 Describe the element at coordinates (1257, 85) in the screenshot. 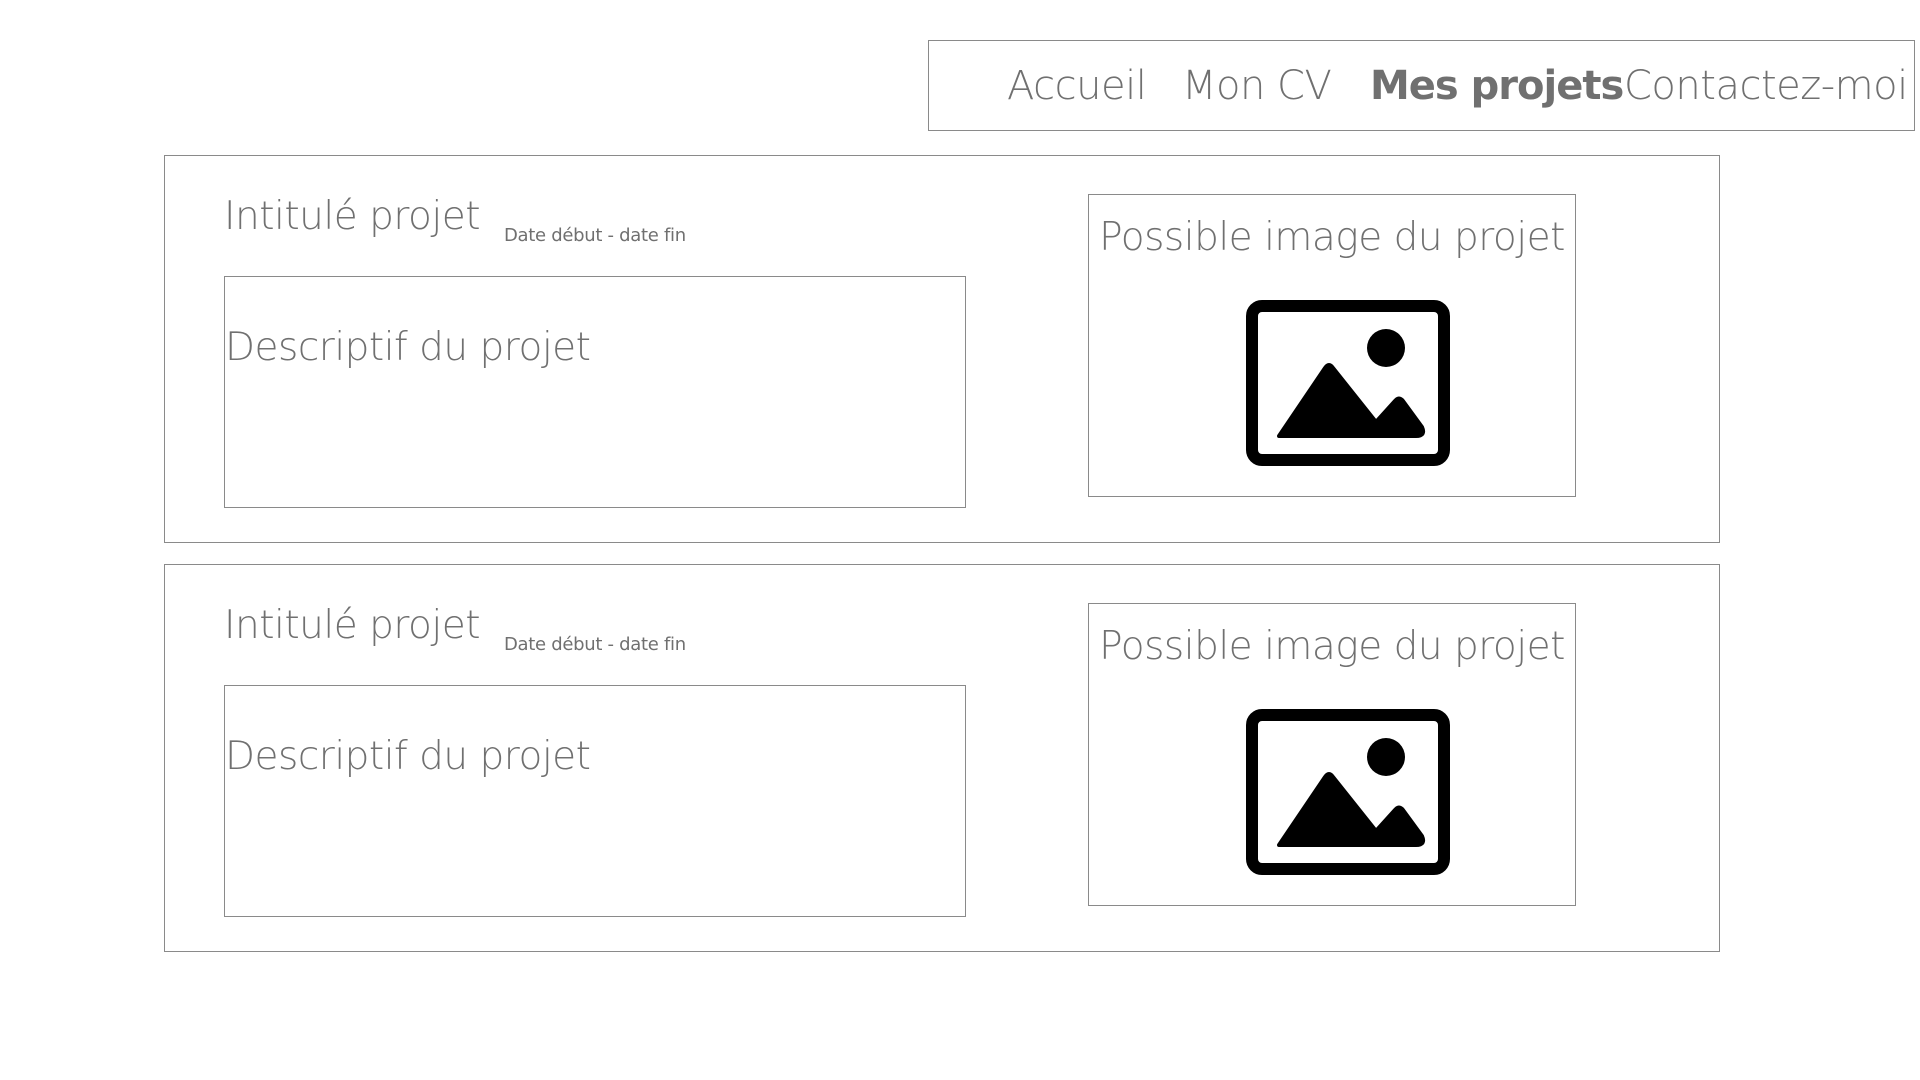

I see `nav-link-mon-cv: Mon CV` at that location.